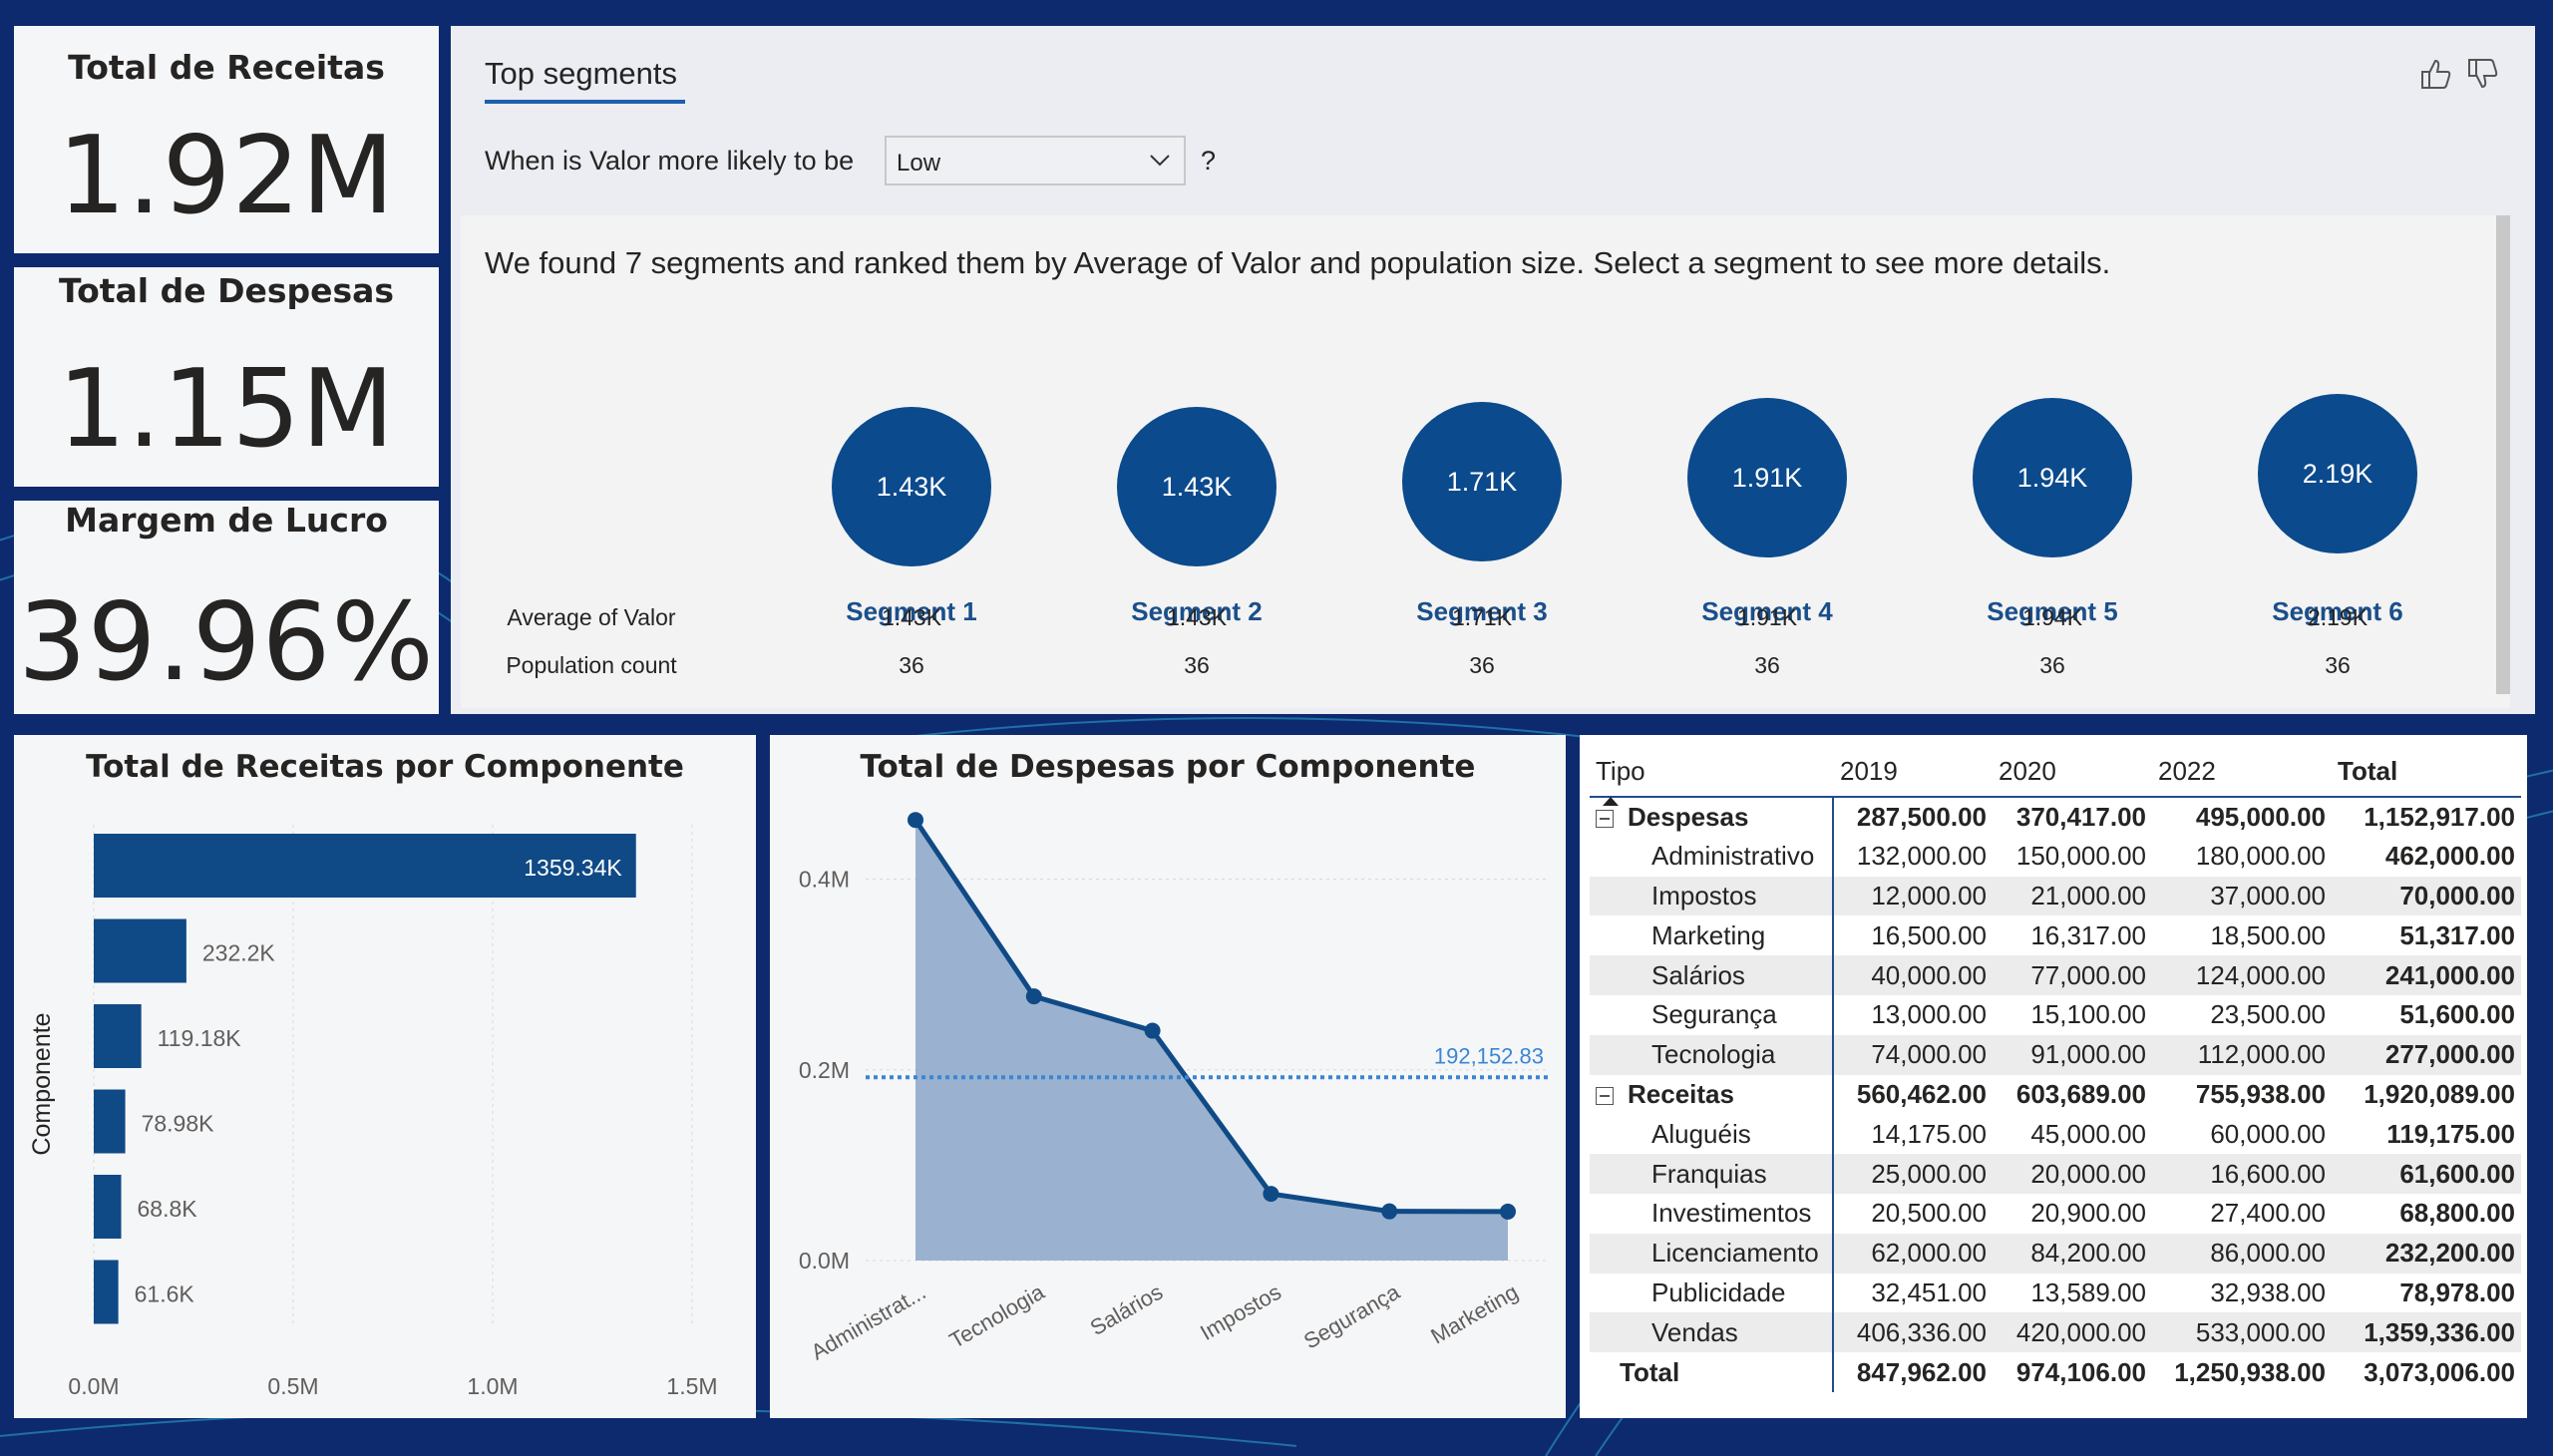  Describe the element at coordinates (2088, 1291) in the screenshot. I see `table-cell: 13,589.00` at that location.